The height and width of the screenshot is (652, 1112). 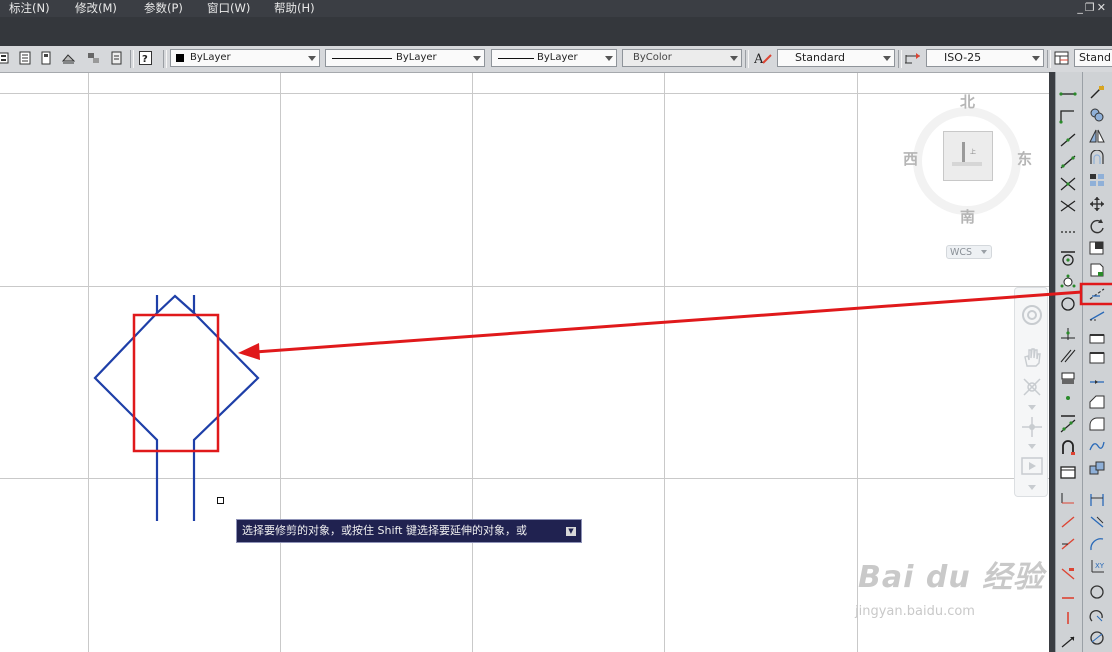 I want to click on dim-diameter-icon, so click(x=1097, y=638).